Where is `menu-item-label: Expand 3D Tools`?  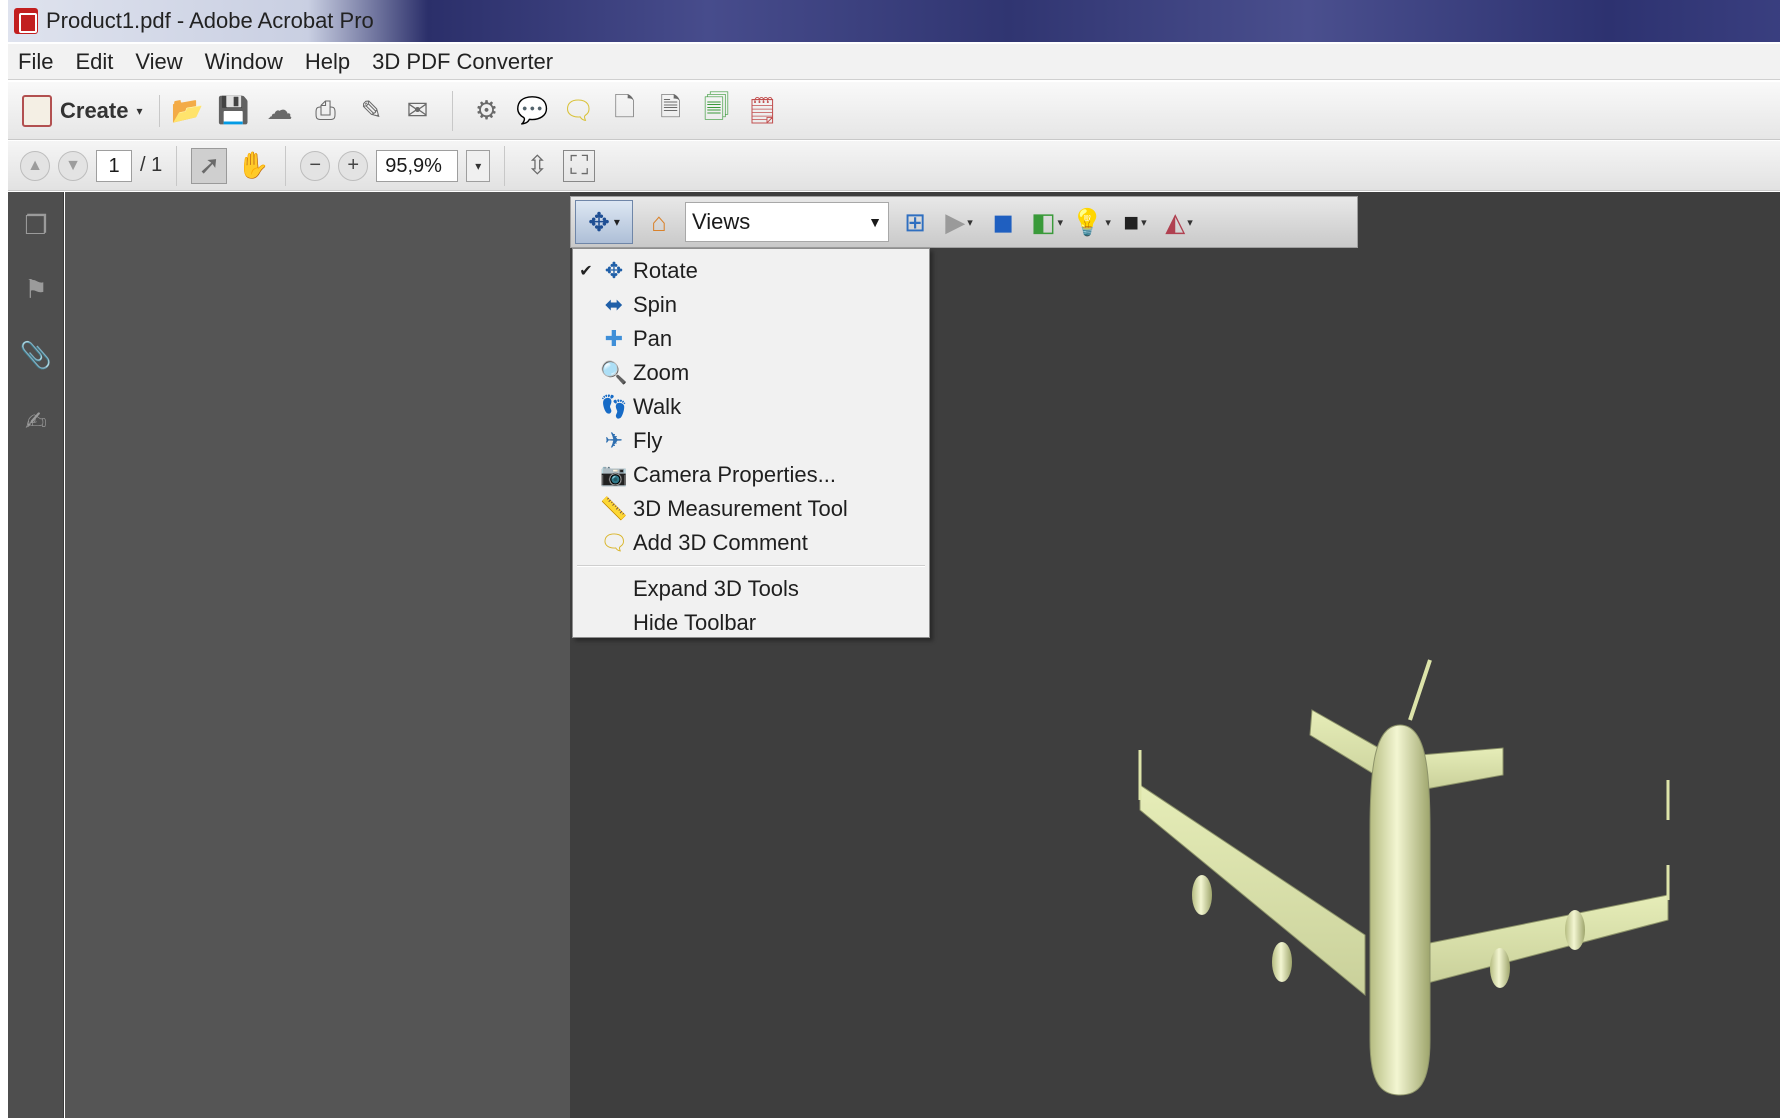
menu-item-label: Expand 3D Tools is located at coordinates (716, 588).